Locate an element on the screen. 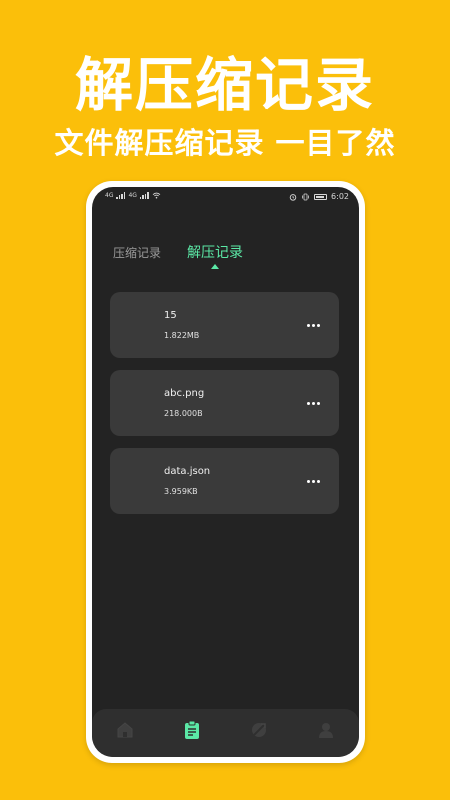  alarm-icon is located at coordinates (293, 197).